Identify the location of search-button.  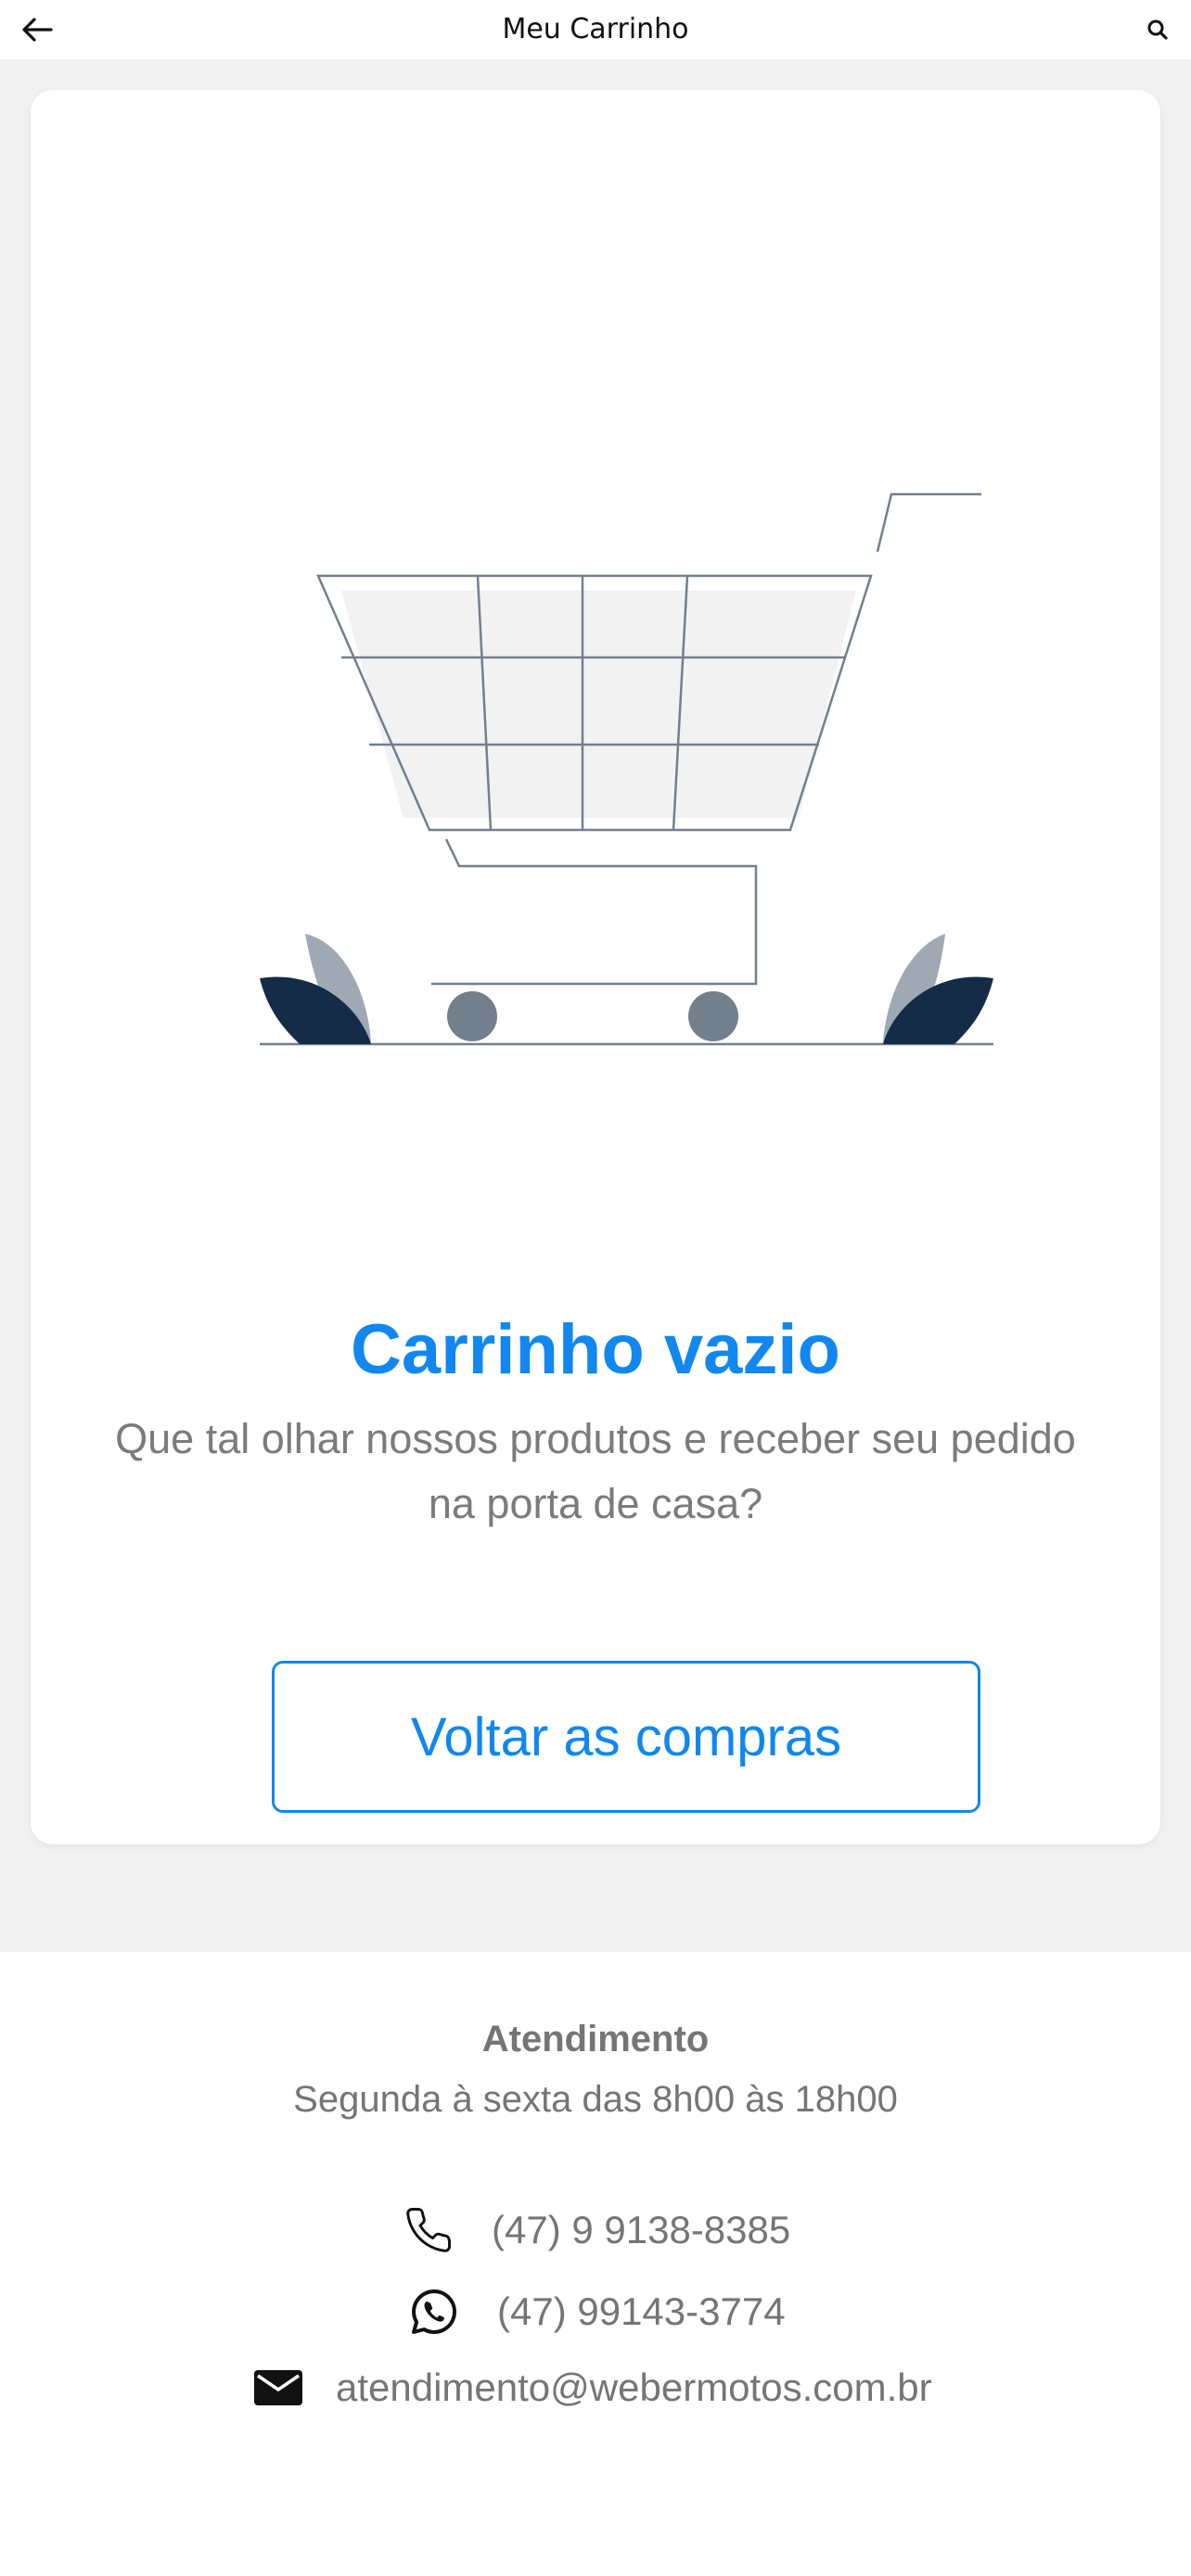
(1157, 29).